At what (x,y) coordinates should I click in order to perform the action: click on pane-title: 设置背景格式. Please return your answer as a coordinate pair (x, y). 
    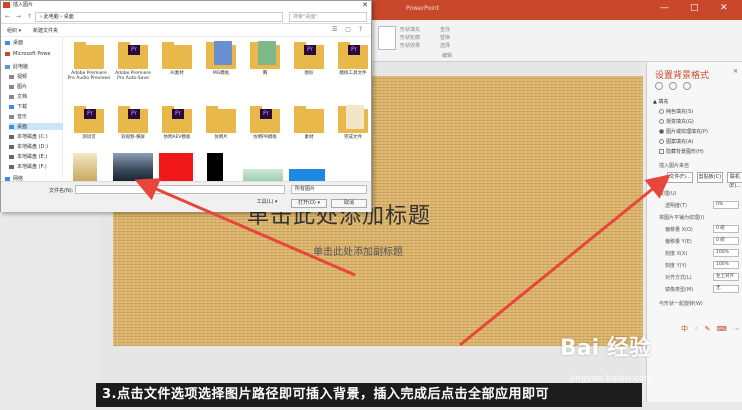
    Looking at the image, I should click on (682, 76).